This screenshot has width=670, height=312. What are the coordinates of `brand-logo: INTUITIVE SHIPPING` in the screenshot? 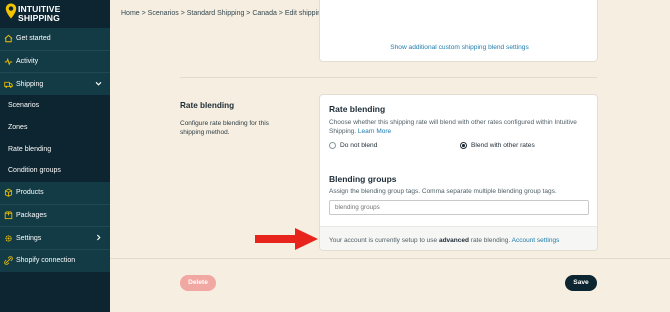 It's located at (55, 14).